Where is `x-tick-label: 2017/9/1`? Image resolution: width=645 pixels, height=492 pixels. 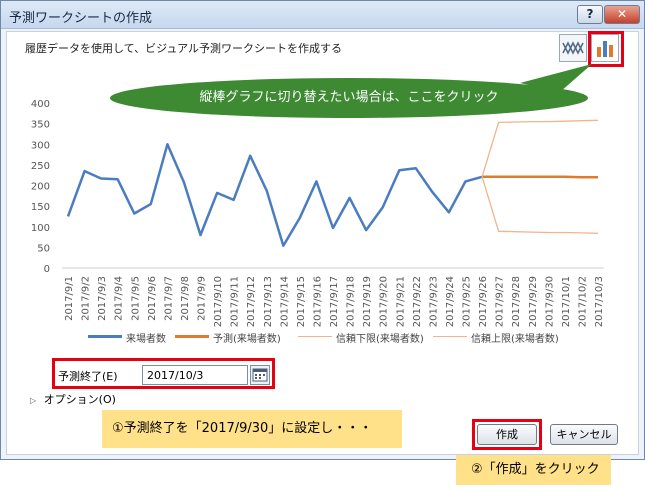
x-tick-label: 2017/9/1 is located at coordinates (69, 298).